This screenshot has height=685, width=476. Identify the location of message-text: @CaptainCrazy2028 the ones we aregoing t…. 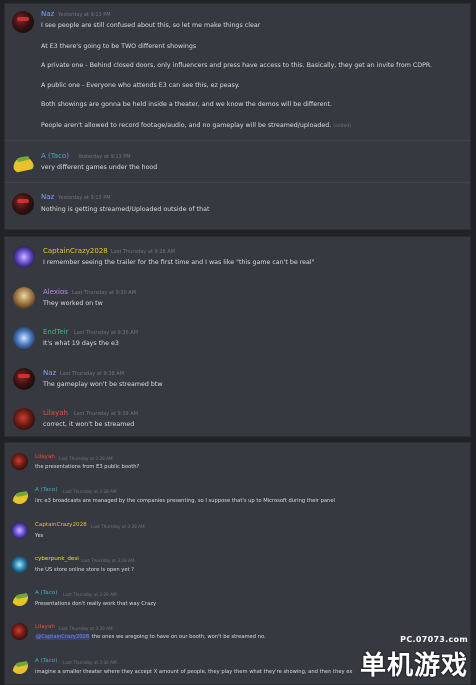
(150, 637).